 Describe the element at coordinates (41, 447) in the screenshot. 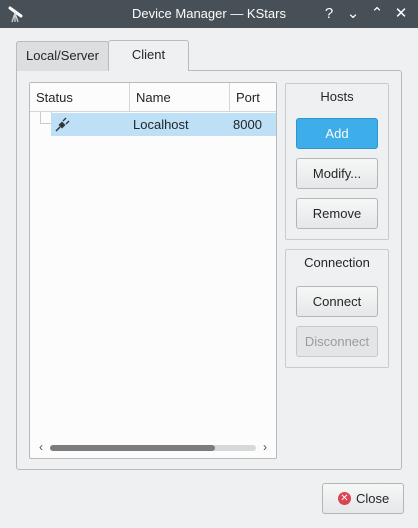

I see `scroll-left-icon: ‹` at that location.